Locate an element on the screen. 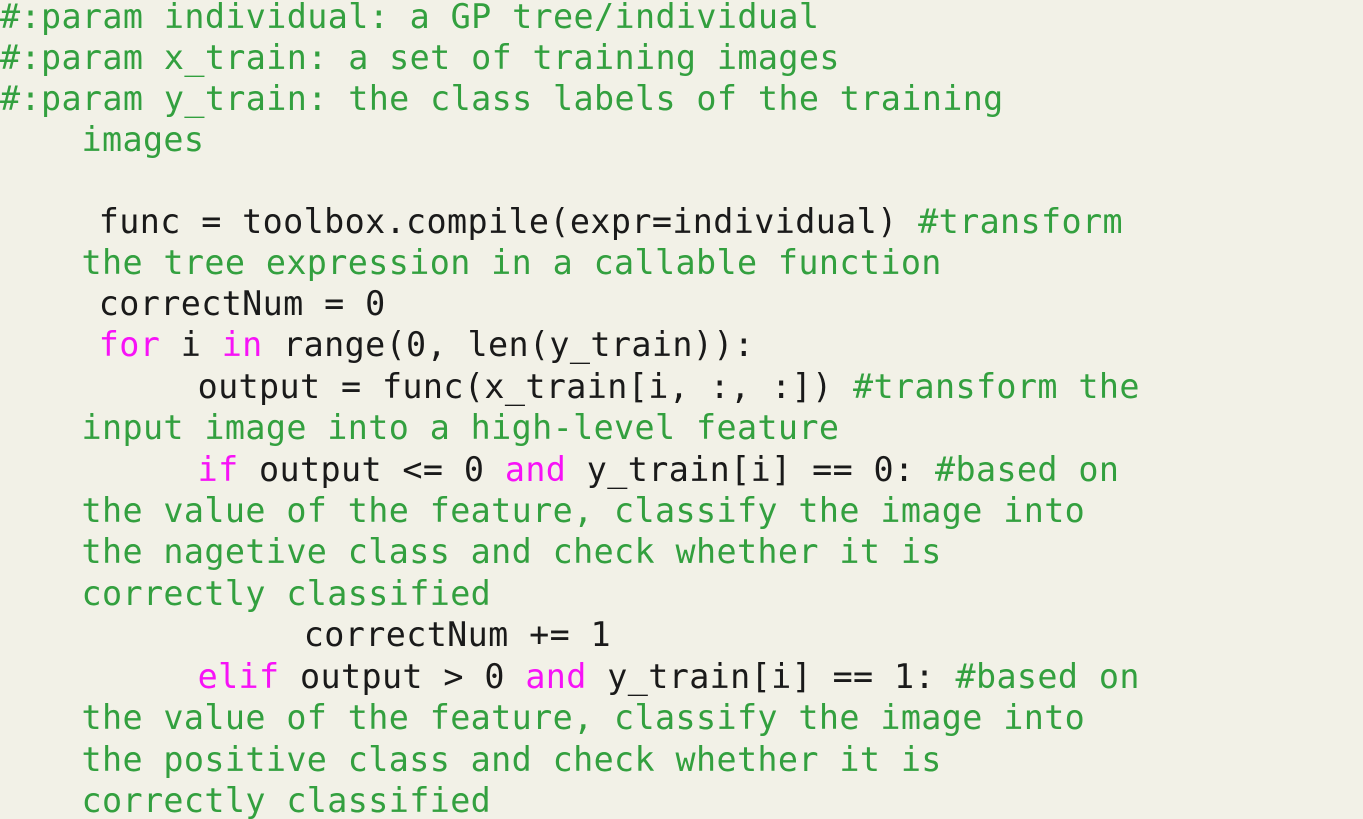  code-line: correctNum = 0 is located at coordinates (193, 303).